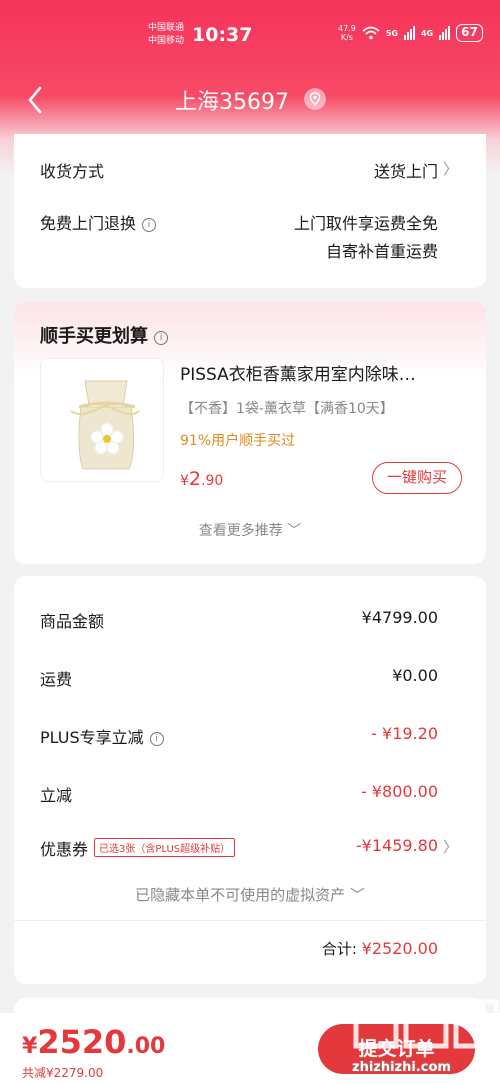 The height and width of the screenshot is (1083, 500). What do you see at coordinates (62, 1072) in the screenshot?
I see `total-saved: 共减¥2279.00` at bounding box center [62, 1072].